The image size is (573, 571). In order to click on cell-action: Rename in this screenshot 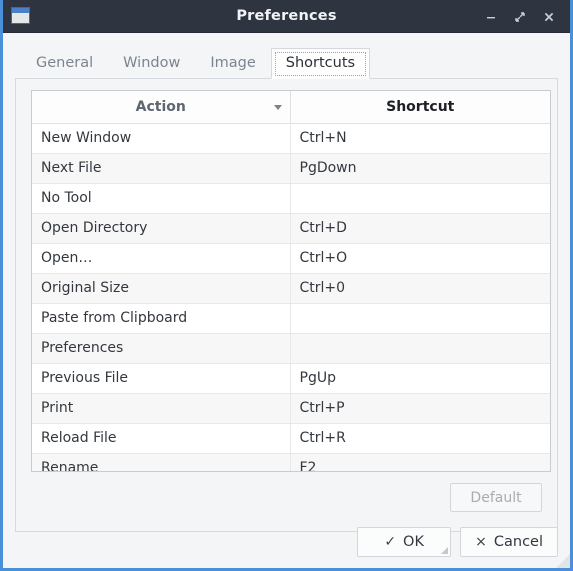, I will do `click(161, 462)`.